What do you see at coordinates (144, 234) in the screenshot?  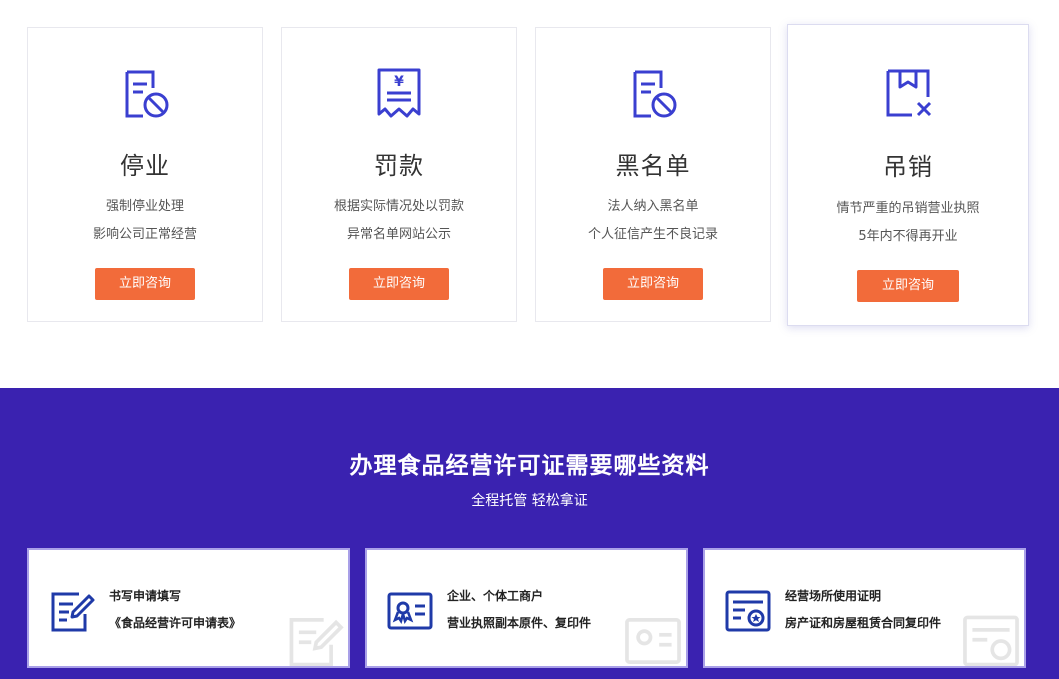 I see `card-desc-line2: 影响公司正常经营` at bounding box center [144, 234].